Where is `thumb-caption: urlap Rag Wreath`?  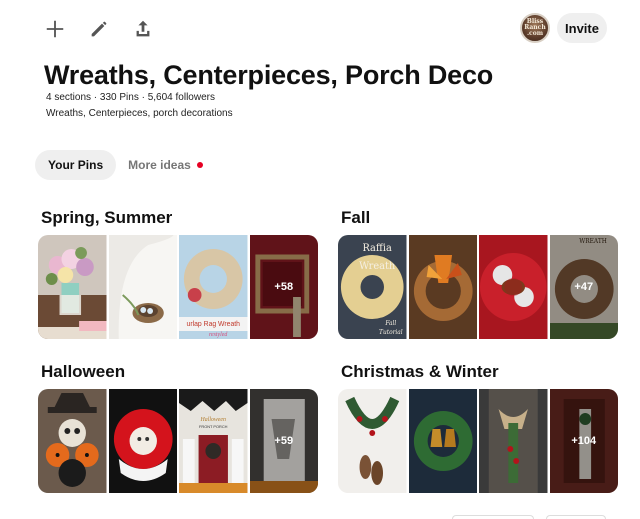 thumb-caption: urlap Rag Wreath is located at coordinates (214, 324).